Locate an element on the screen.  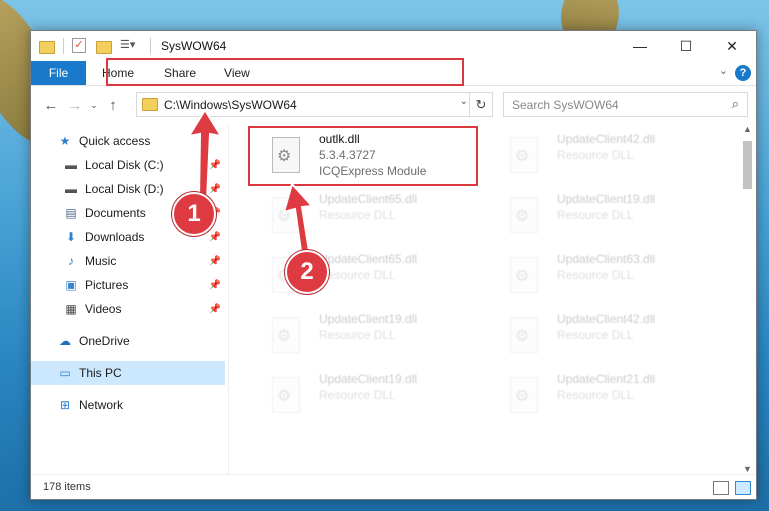
back-arrow-icon: ← is located at coordinates (51, 105).